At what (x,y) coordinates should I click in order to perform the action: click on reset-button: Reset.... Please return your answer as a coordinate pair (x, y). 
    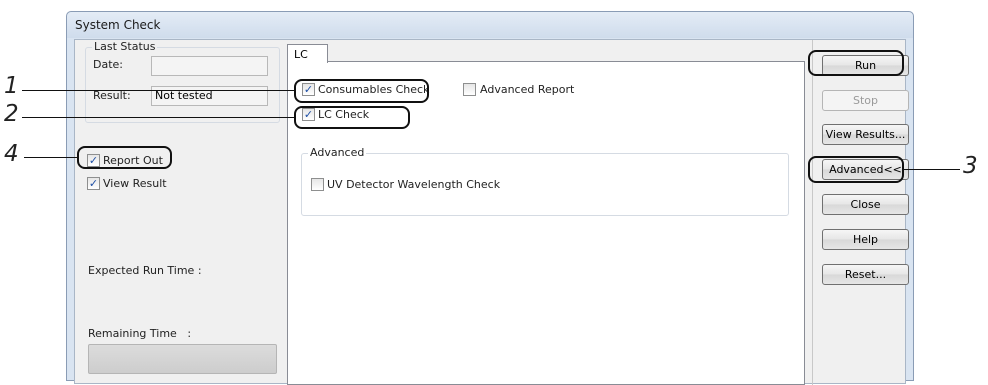
    Looking at the image, I should click on (865, 274).